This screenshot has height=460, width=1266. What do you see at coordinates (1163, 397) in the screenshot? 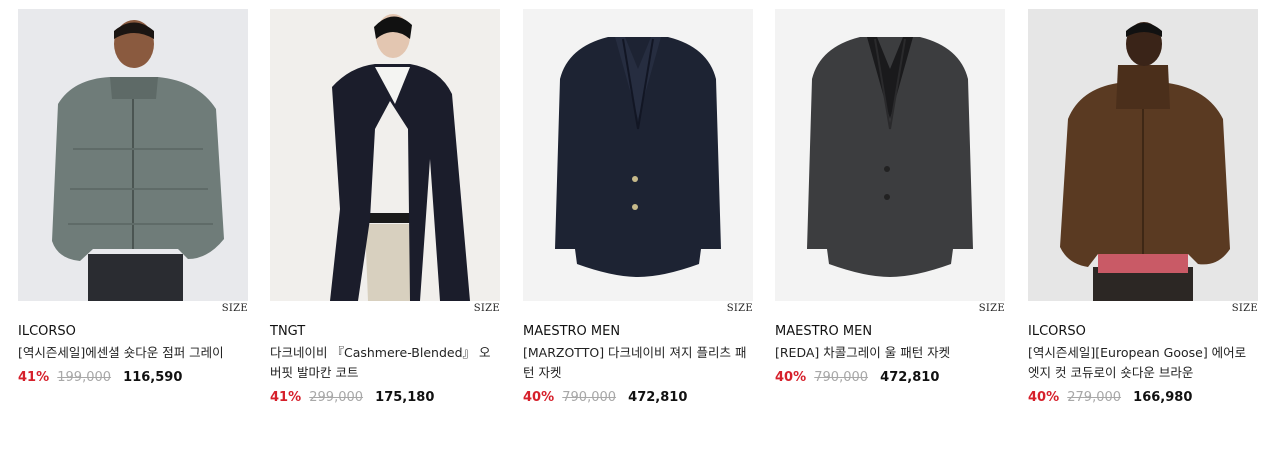
I see `sale-price: 166,980` at bounding box center [1163, 397].